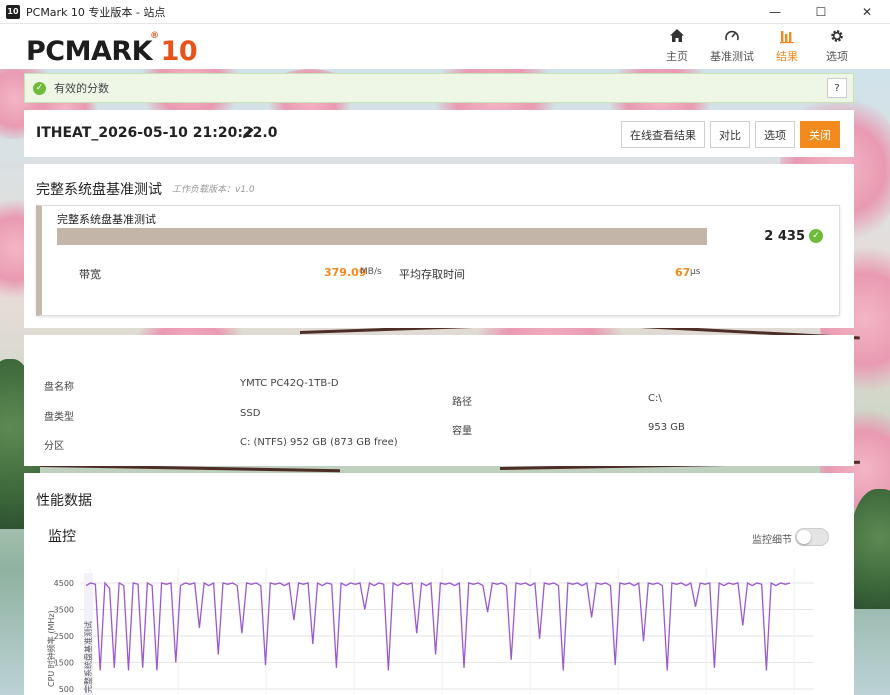 The image size is (890, 695). Describe the element at coordinates (787, 56) in the screenshot. I see `nav-results-label: 结果` at that location.